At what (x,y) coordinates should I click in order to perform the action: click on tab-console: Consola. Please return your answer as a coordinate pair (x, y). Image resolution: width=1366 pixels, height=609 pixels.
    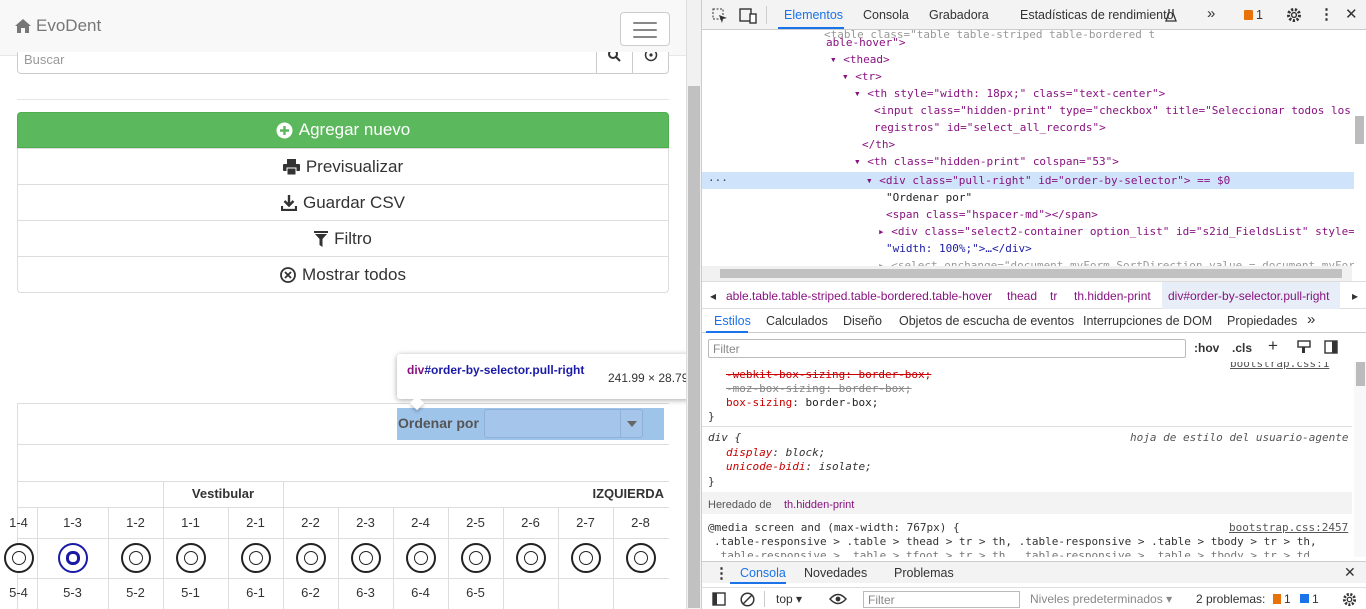
    Looking at the image, I should click on (886, 15).